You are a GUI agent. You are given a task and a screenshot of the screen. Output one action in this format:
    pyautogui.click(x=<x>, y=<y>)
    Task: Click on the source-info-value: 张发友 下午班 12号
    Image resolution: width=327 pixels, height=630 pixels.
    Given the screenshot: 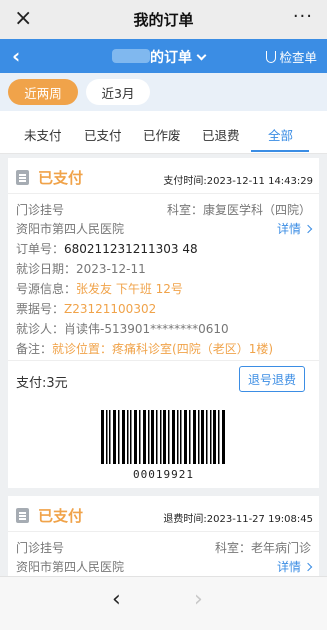 What is the action you would take?
    pyautogui.click(x=129, y=289)
    